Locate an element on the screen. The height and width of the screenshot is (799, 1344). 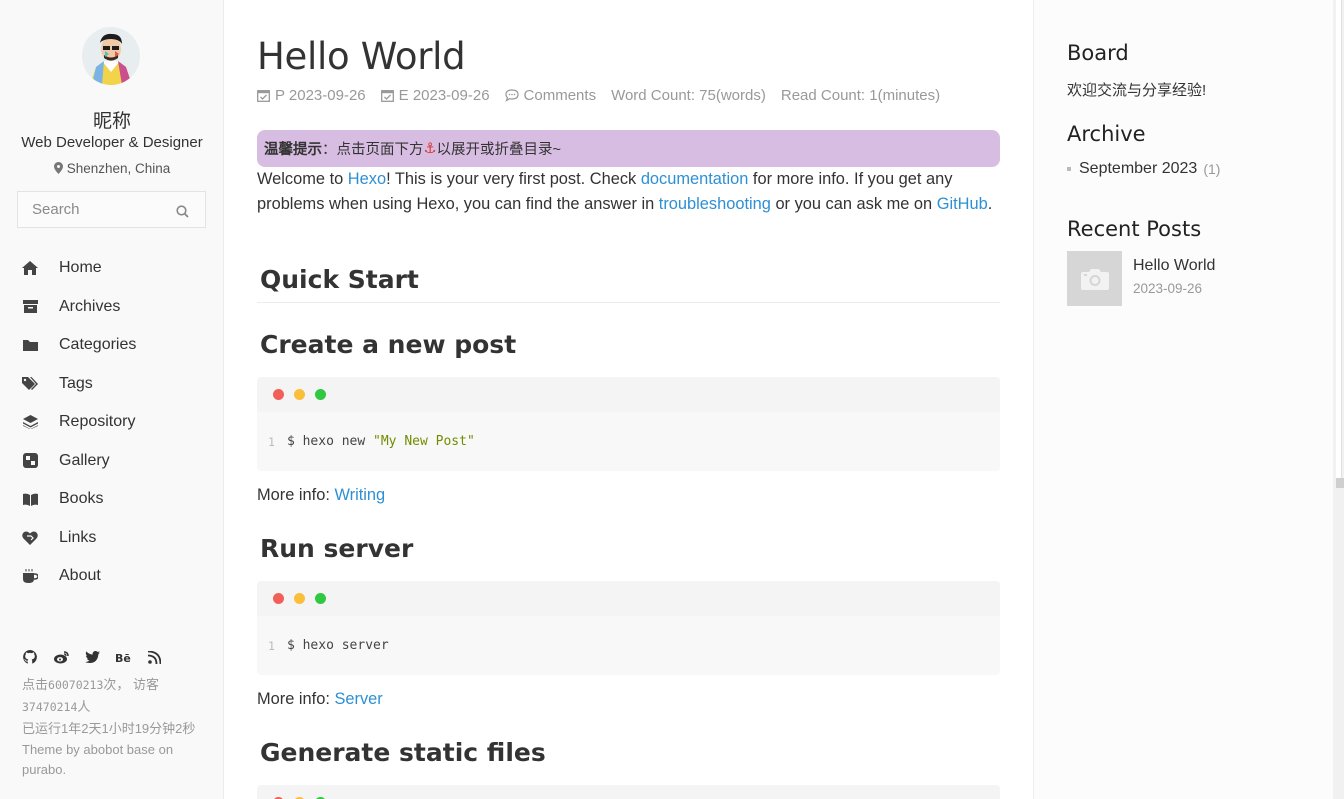
location-text: Shenzhen, China is located at coordinates (118, 168).